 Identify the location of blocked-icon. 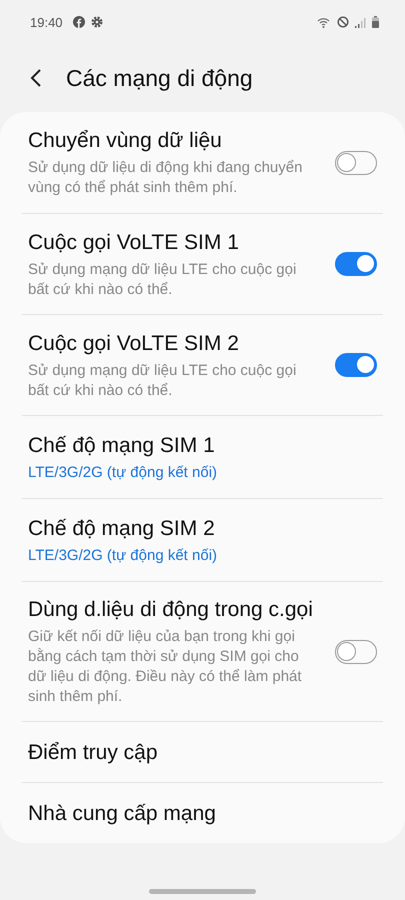
(343, 22).